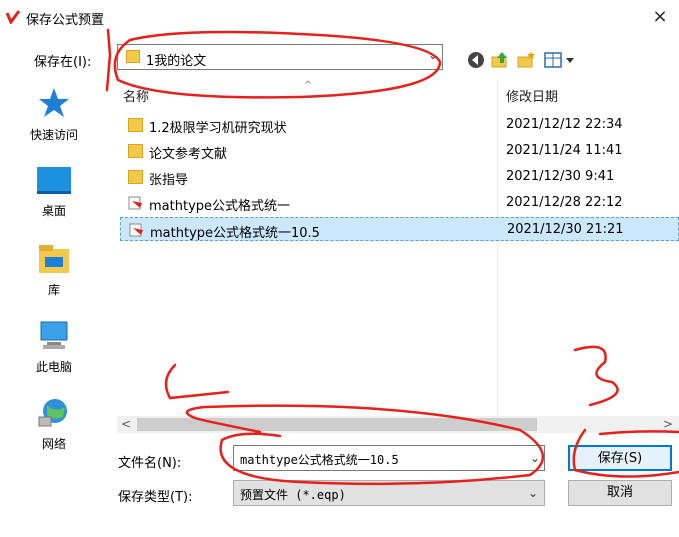 This screenshot has height=537, width=679. What do you see at coordinates (54, 180) in the screenshot?
I see `desktop-icon` at bounding box center [54, 180].